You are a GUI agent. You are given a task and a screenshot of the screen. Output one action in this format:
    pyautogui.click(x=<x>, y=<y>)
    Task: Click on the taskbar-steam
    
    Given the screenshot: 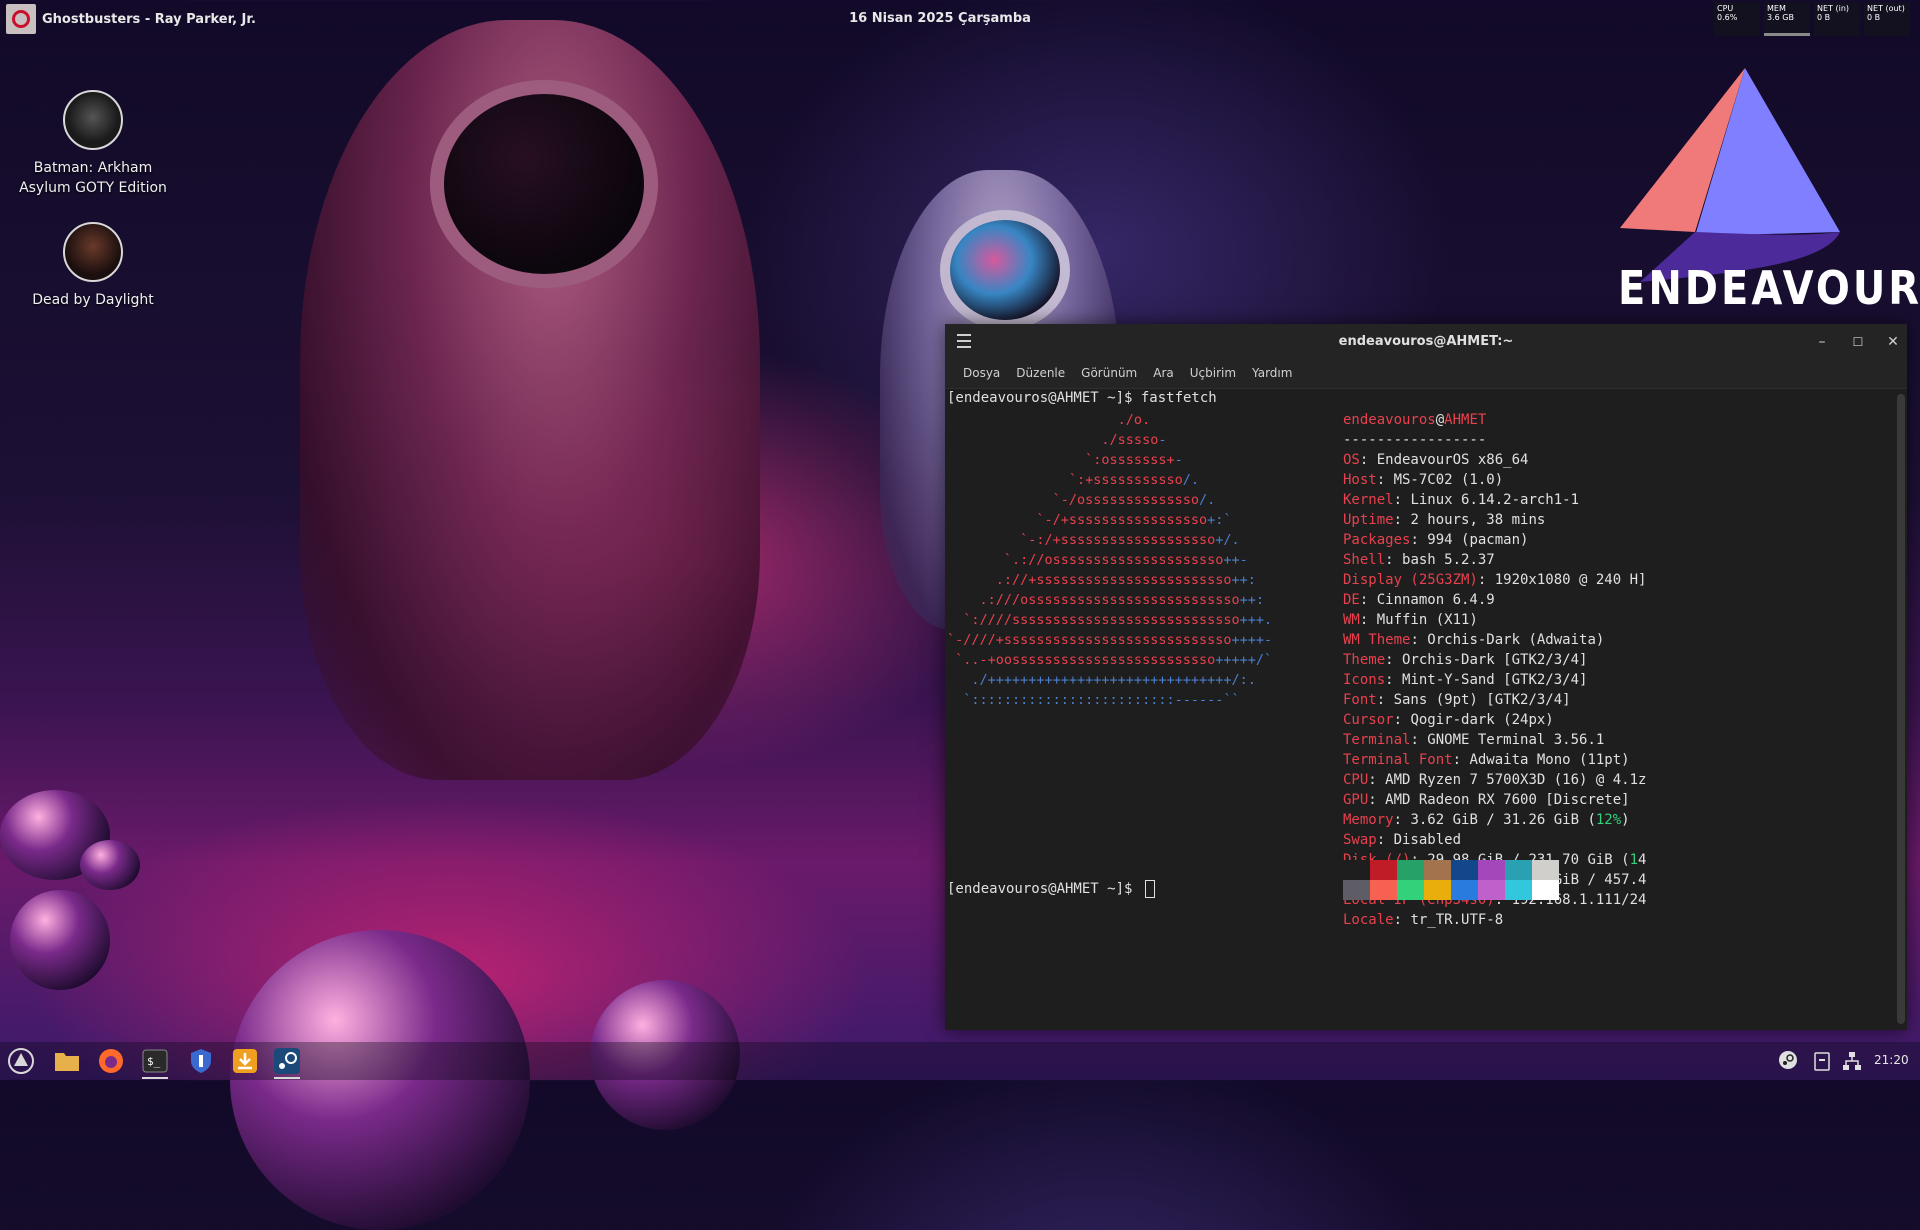 What is the action you would take?
    pyautogui.click(x=287, y=1063)
    